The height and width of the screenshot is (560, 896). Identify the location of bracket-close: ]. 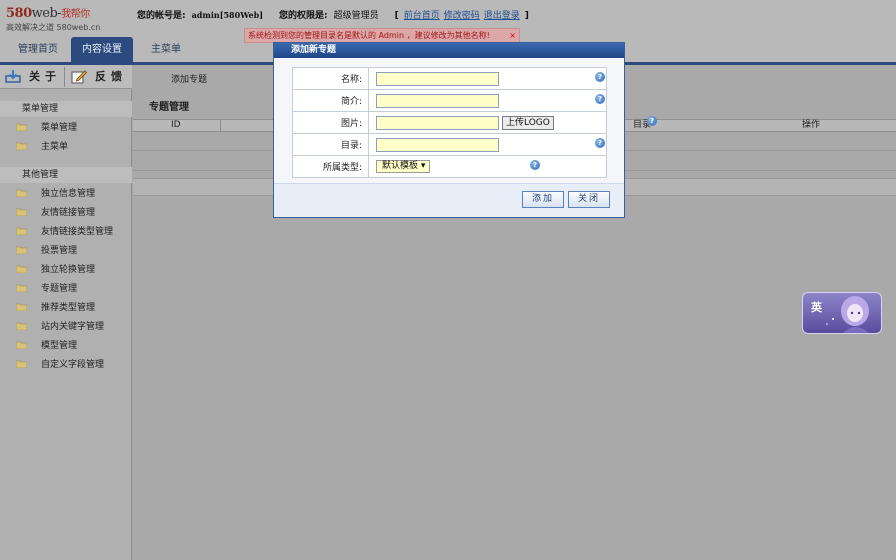
(526, 16).